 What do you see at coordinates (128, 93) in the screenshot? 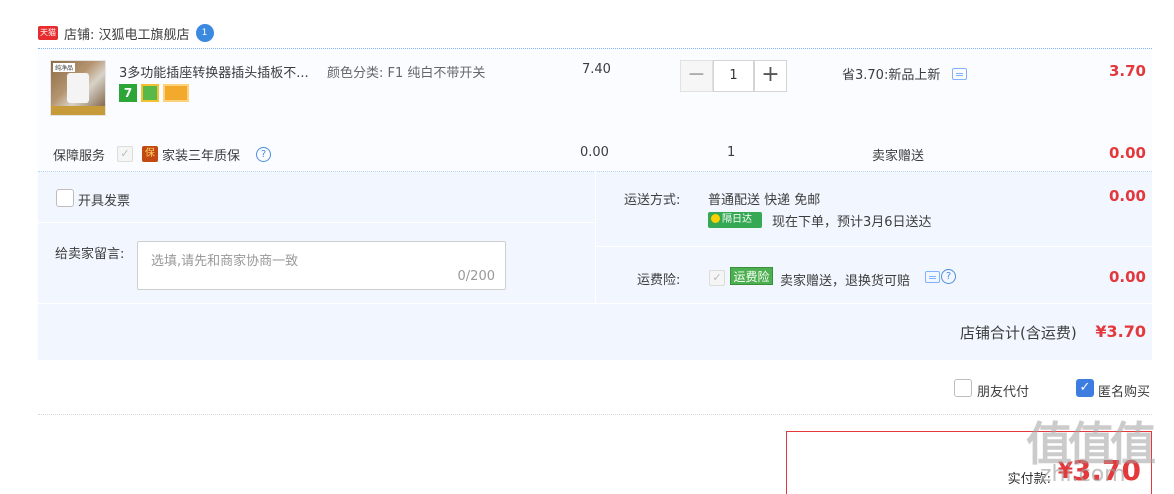
I see `seven-day-return-icon: 7` at bounding box center [128, 93].